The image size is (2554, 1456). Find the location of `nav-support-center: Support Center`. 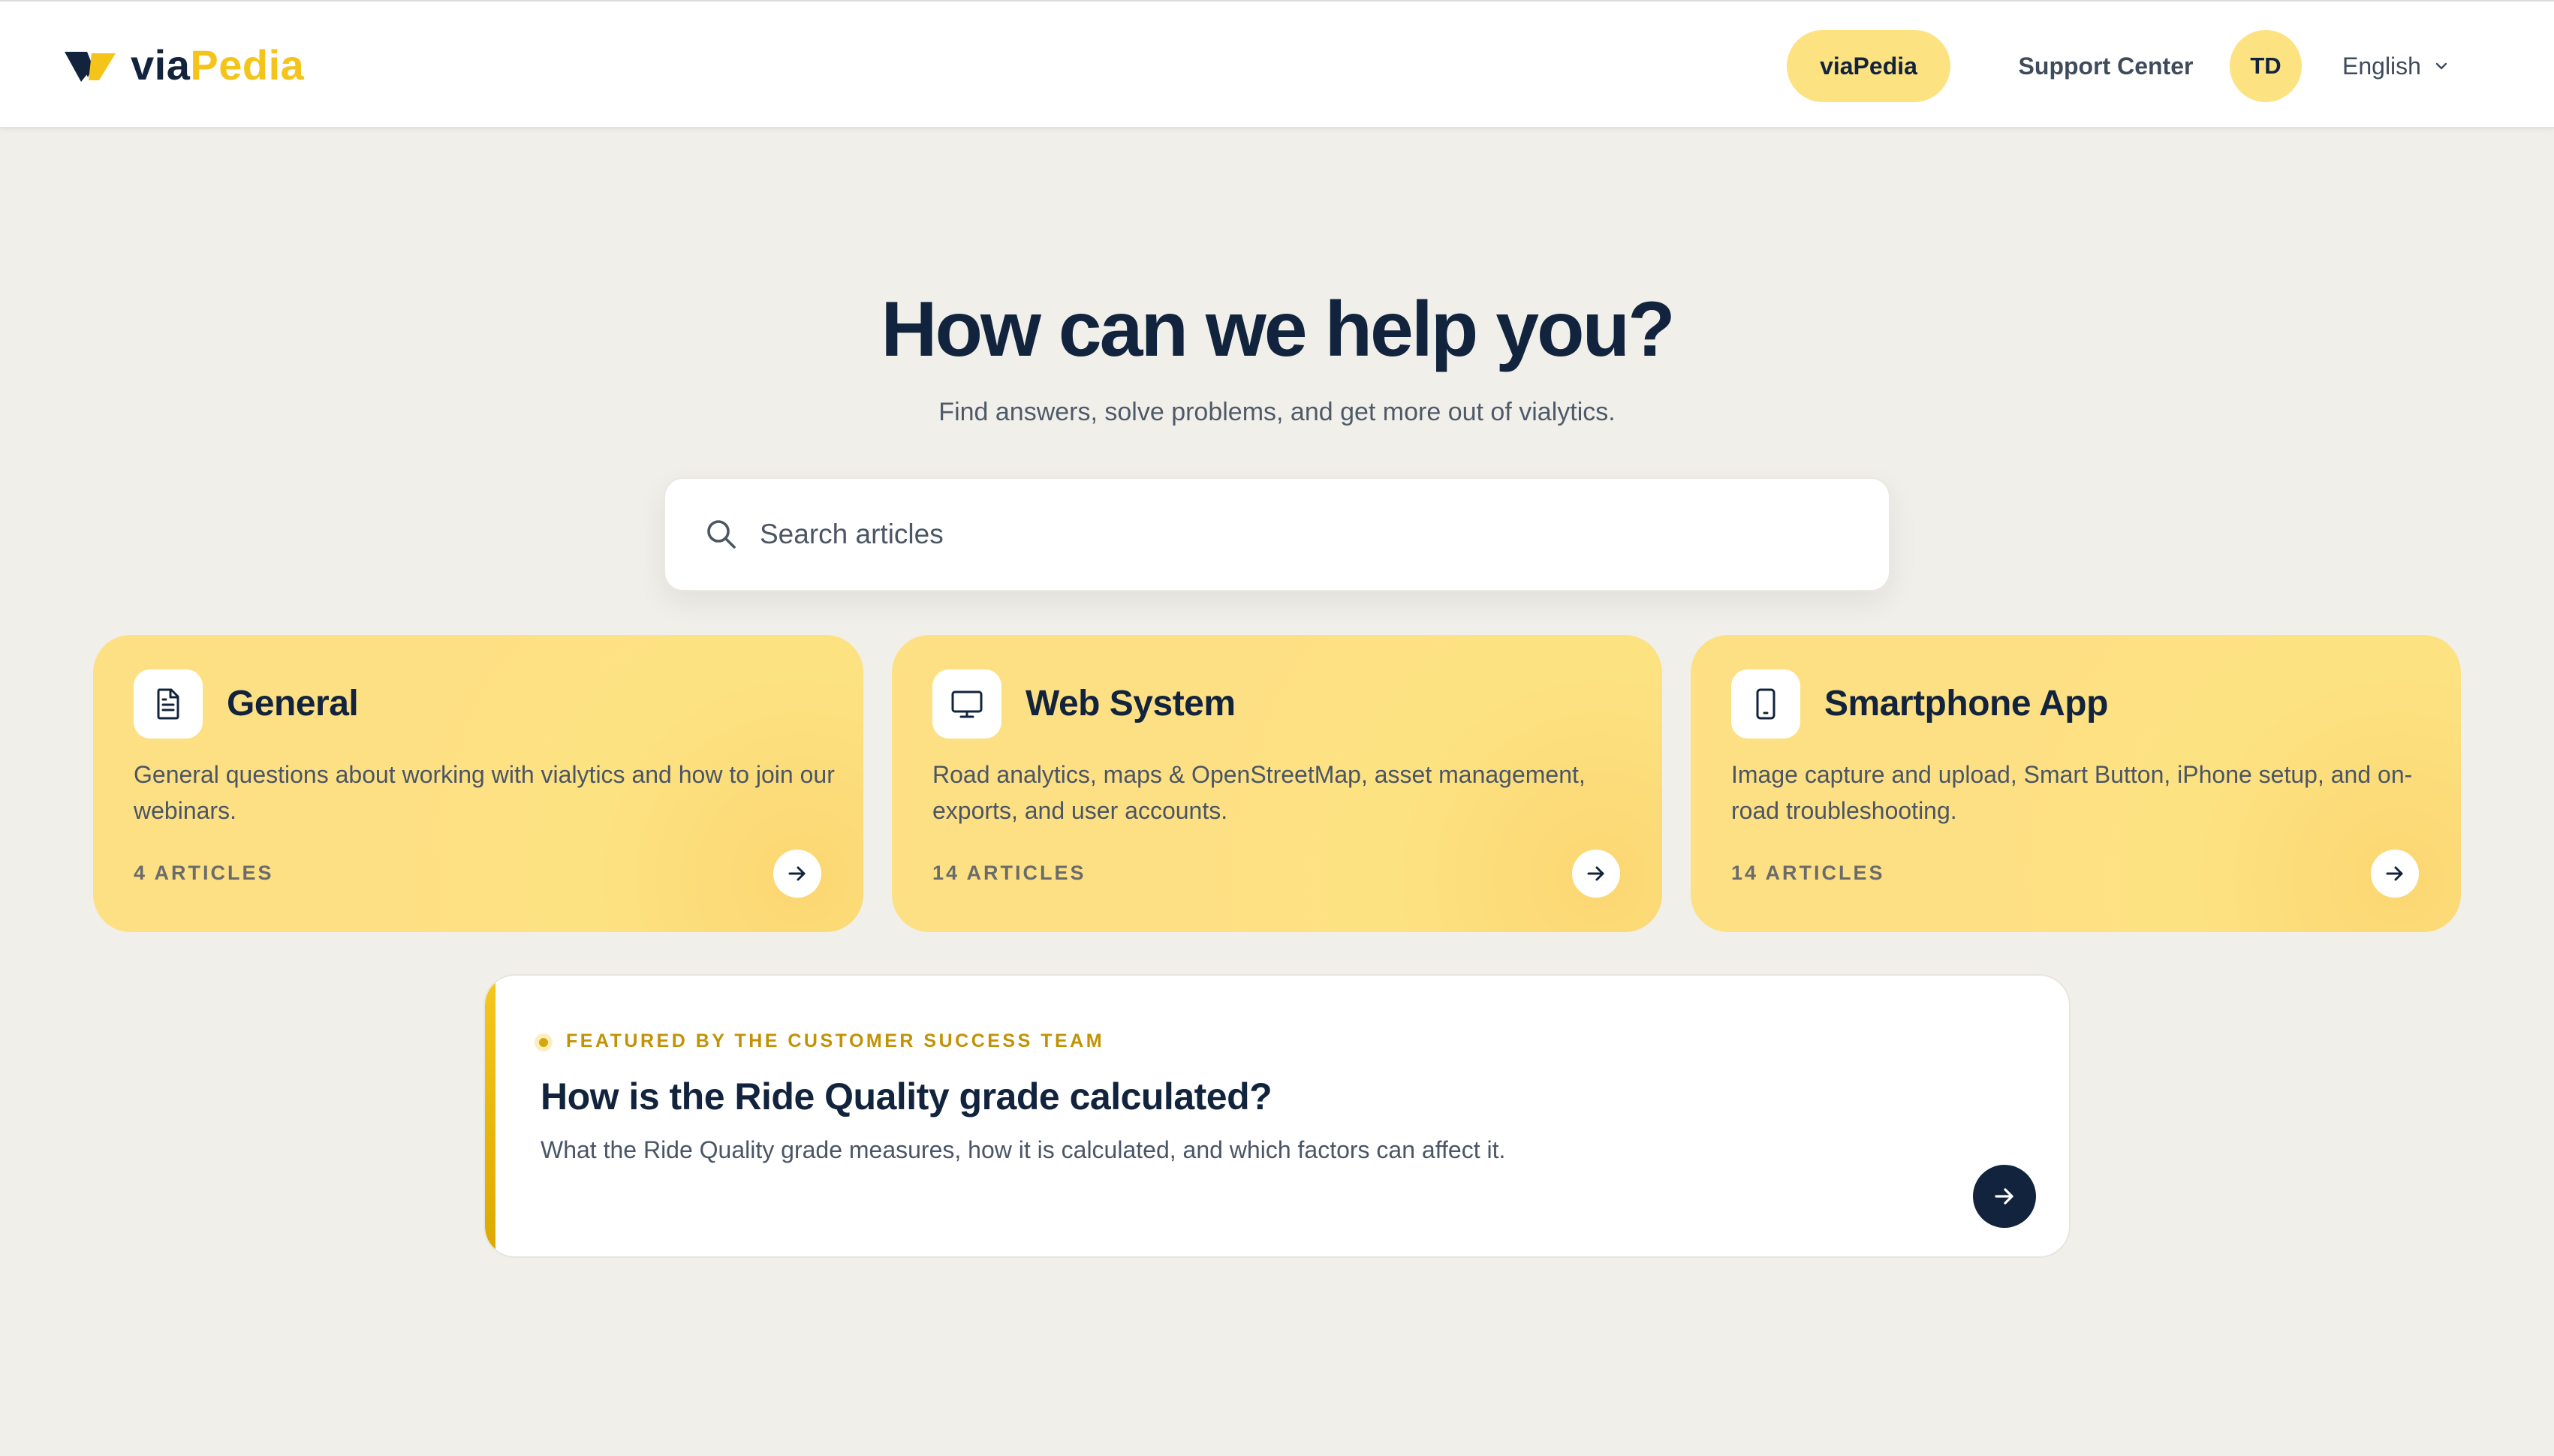

nav-support-center: Support Center is located at coordinates (2105, 66).